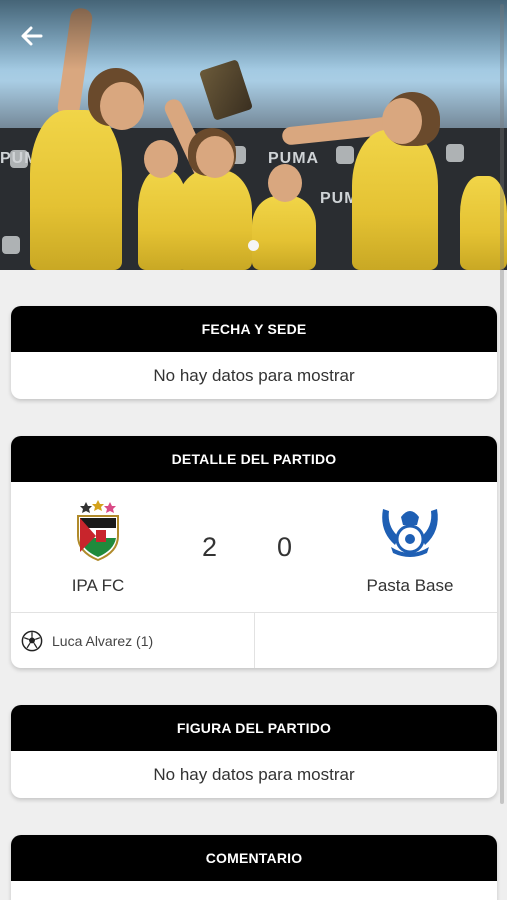  I want to click on mvp-empty-text: No hay datos para mostrar, so click(254, 774).